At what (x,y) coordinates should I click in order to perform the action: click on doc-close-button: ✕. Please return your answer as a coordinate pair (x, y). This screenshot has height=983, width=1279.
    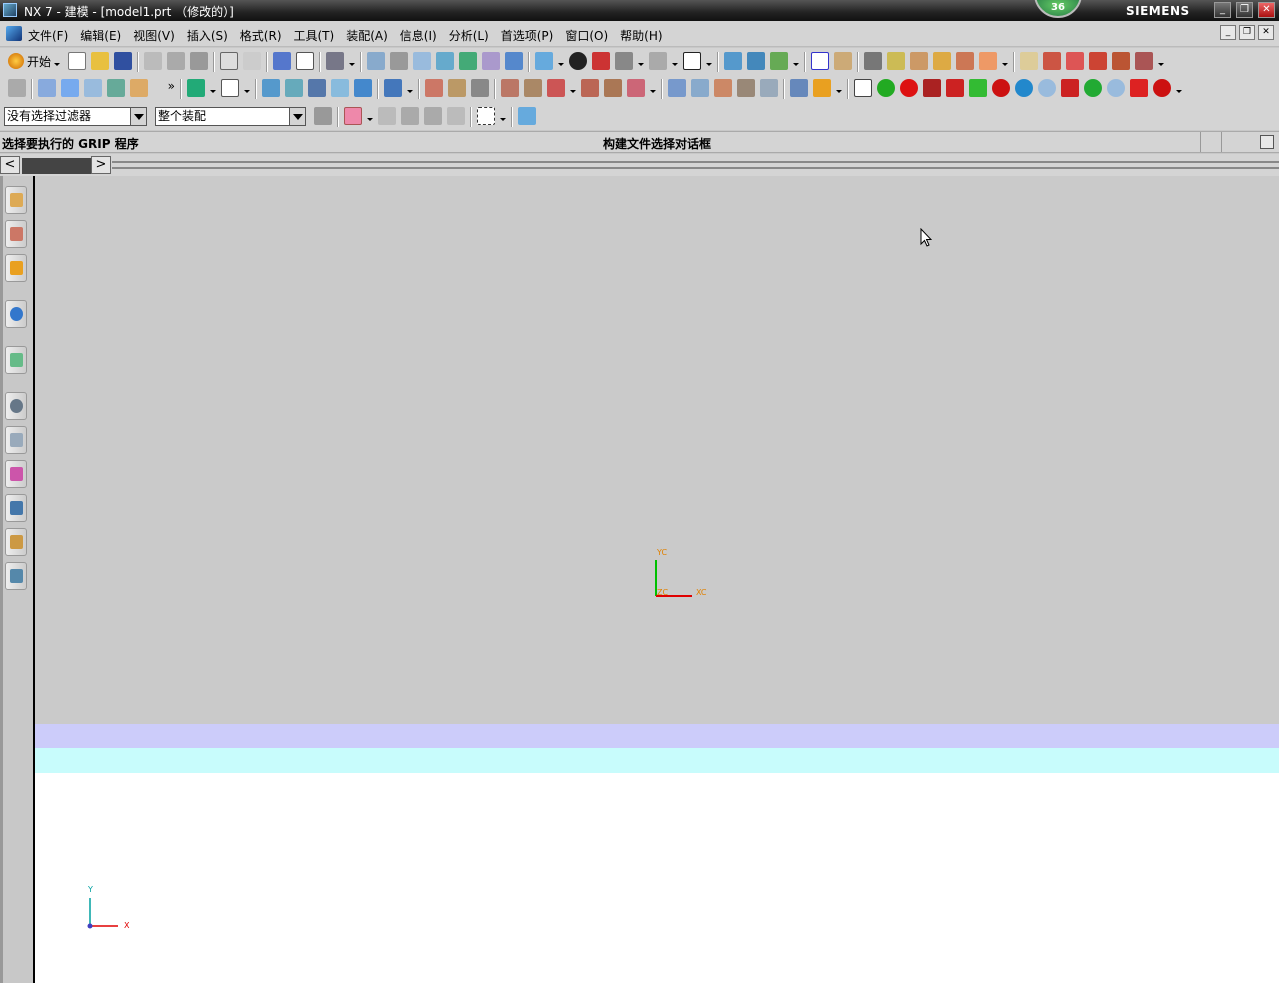
    Looking at the image, I should click on (1266, 32).